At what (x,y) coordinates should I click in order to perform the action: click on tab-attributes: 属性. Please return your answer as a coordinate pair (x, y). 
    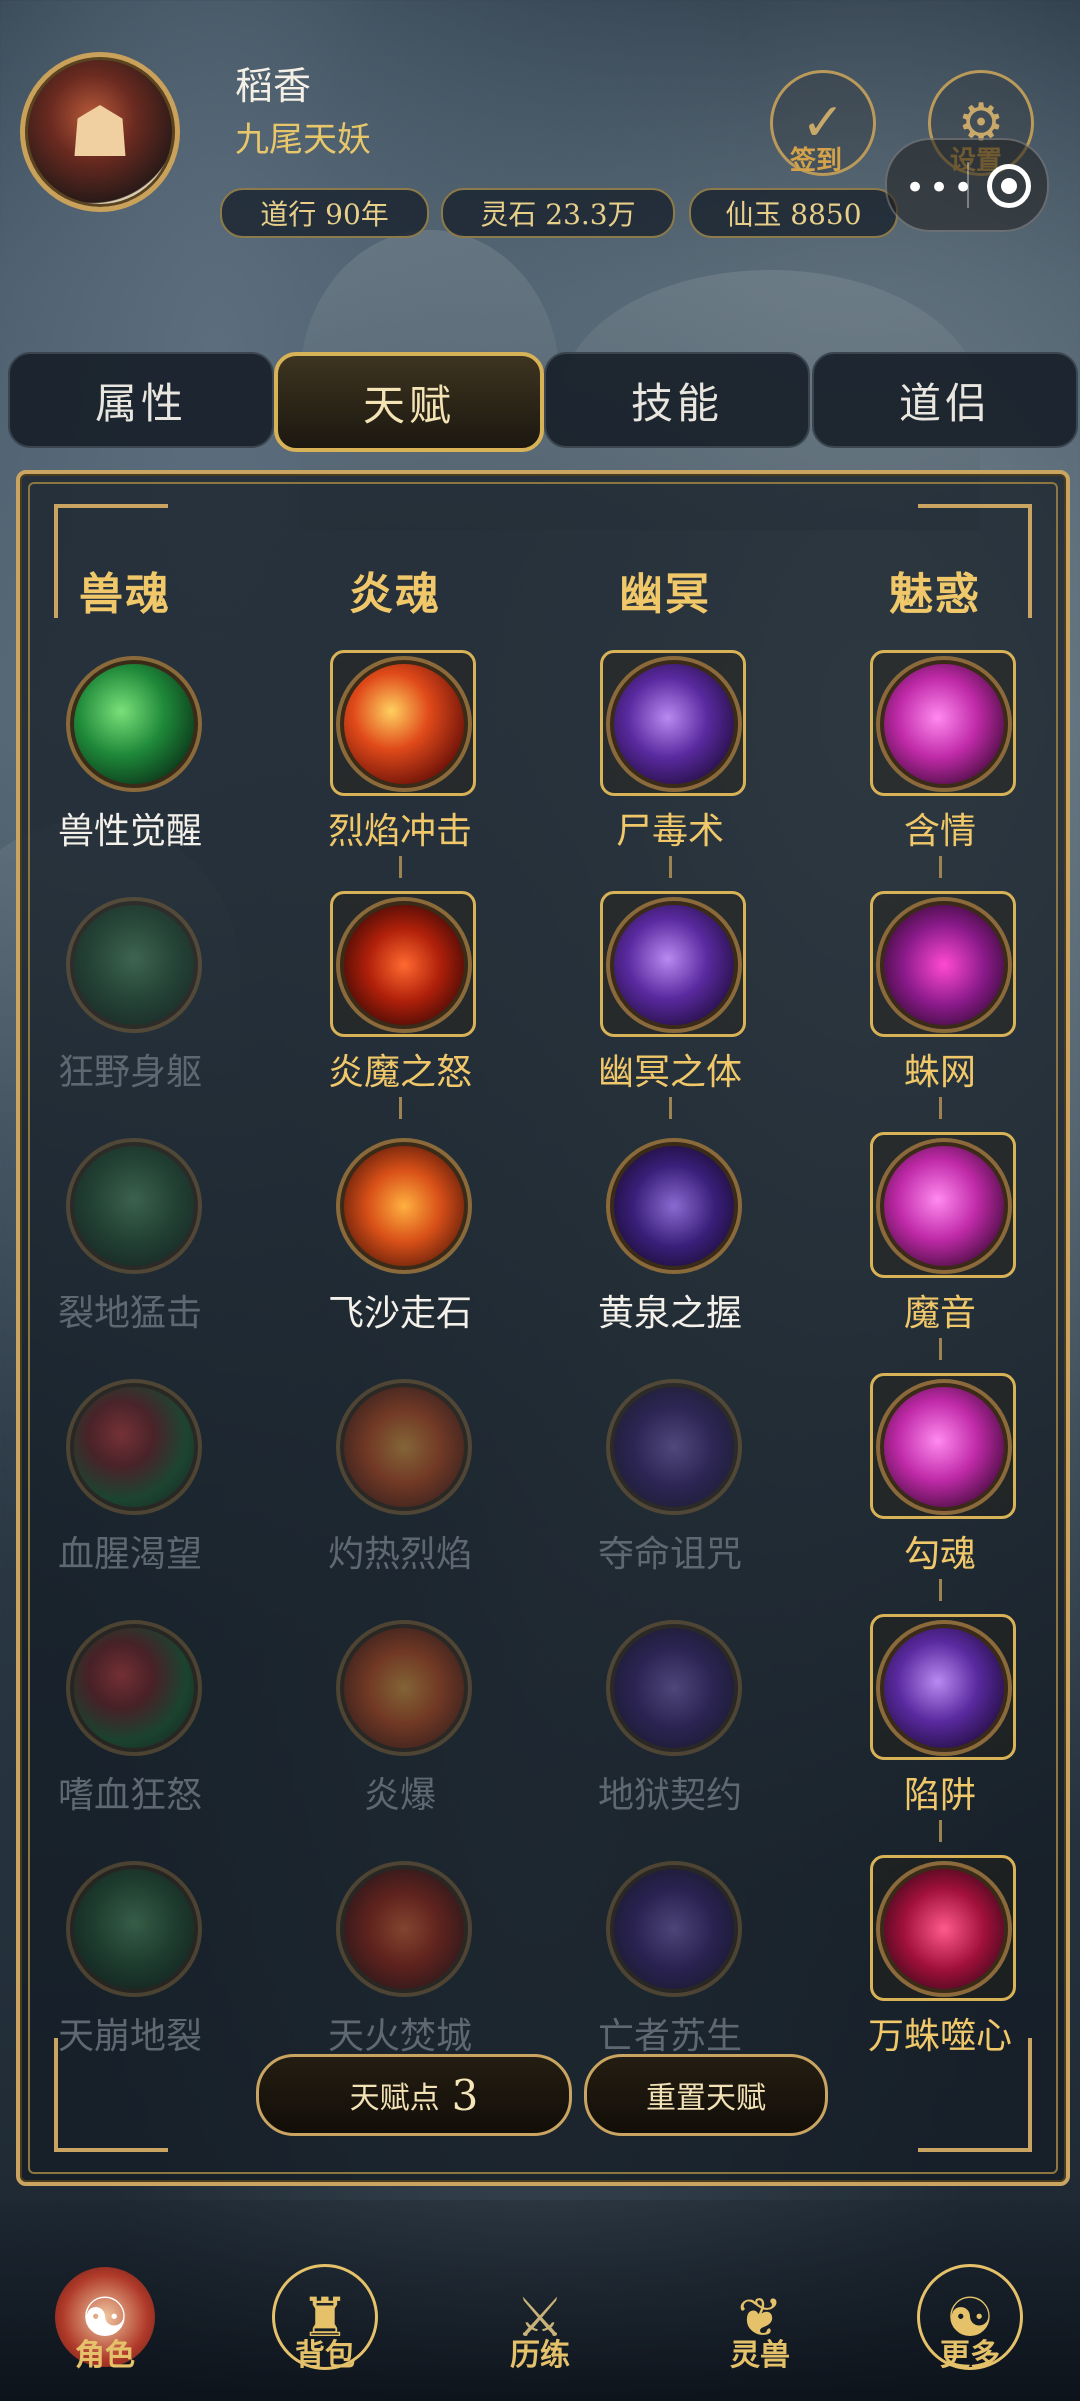
    Looking at the image, I should click on (141, 400).